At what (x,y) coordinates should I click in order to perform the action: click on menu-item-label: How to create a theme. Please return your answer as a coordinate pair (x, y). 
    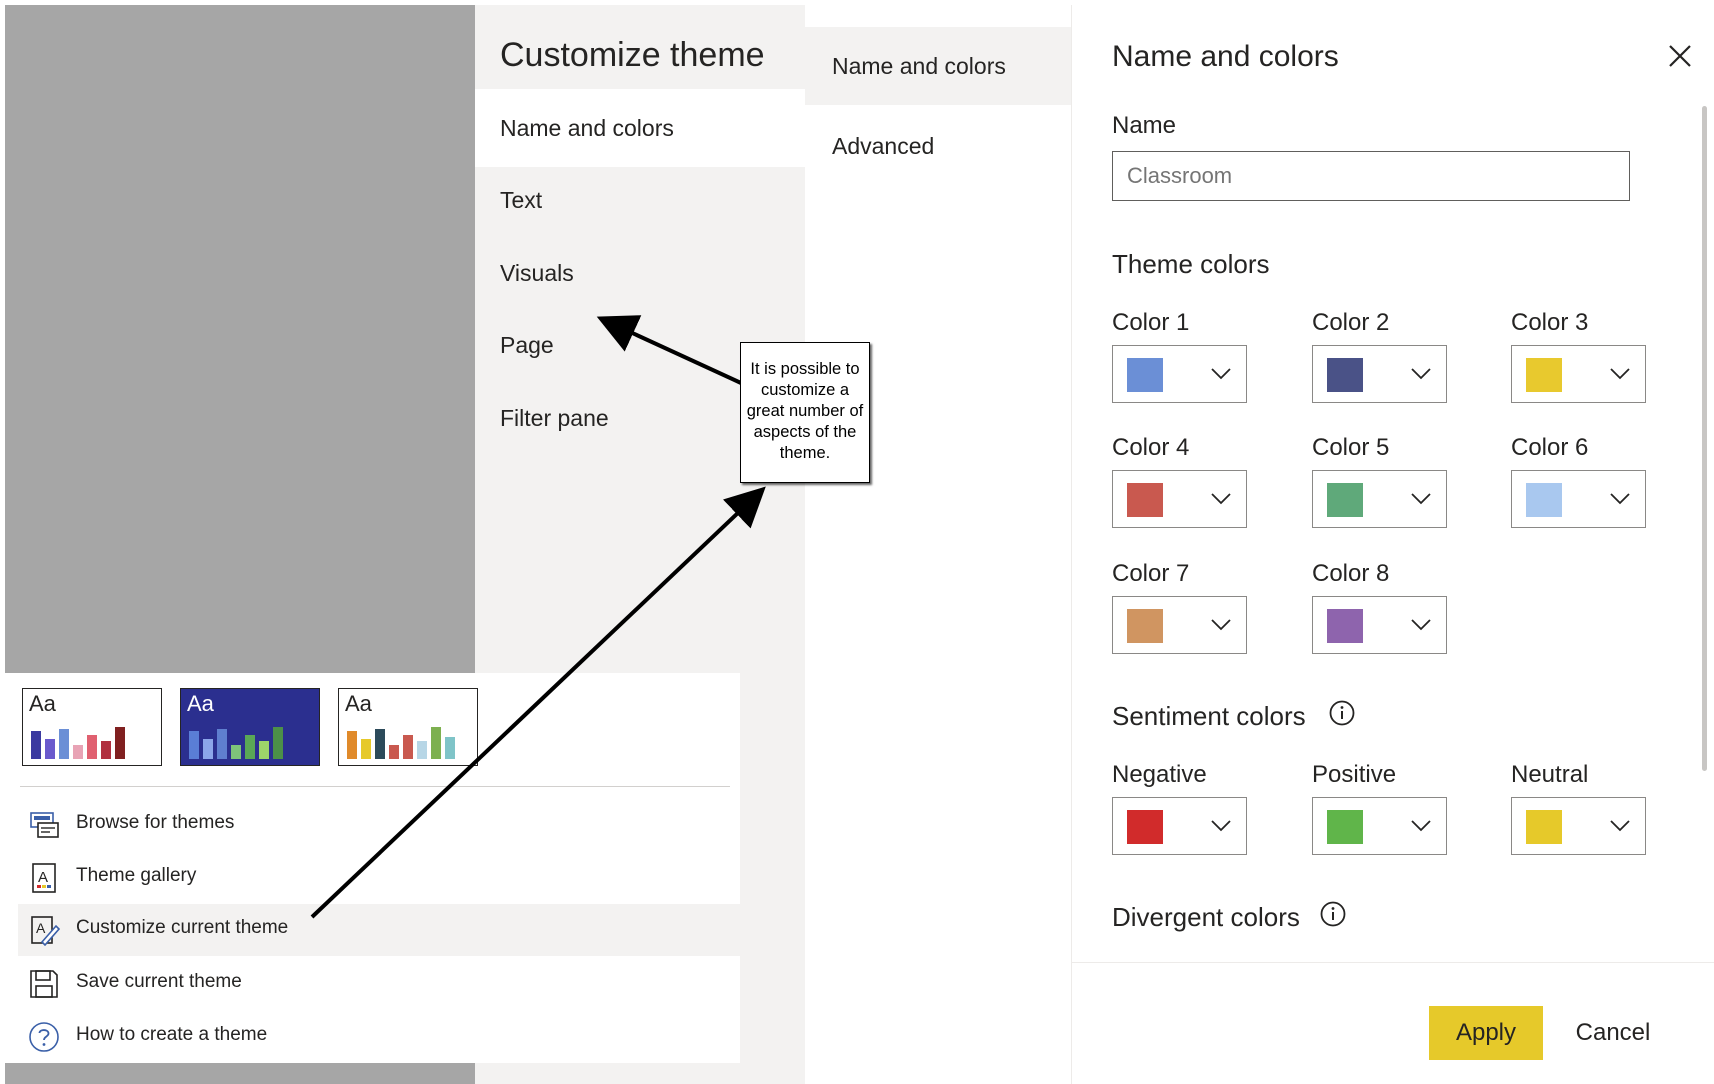
    Looking at the image, I should click on (172, 1034).